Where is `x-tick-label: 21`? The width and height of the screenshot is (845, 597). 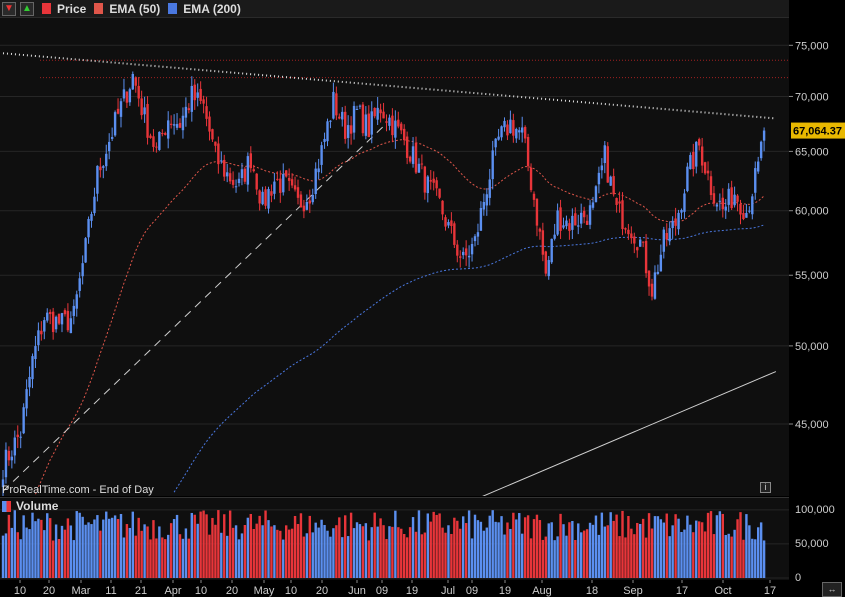 x-tick-label: 21 is located at coordinates (141, 591).